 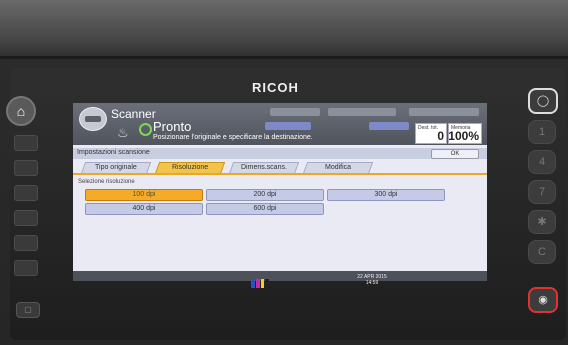 I want to click on toner-level-icon, so click(x=260, y=283).